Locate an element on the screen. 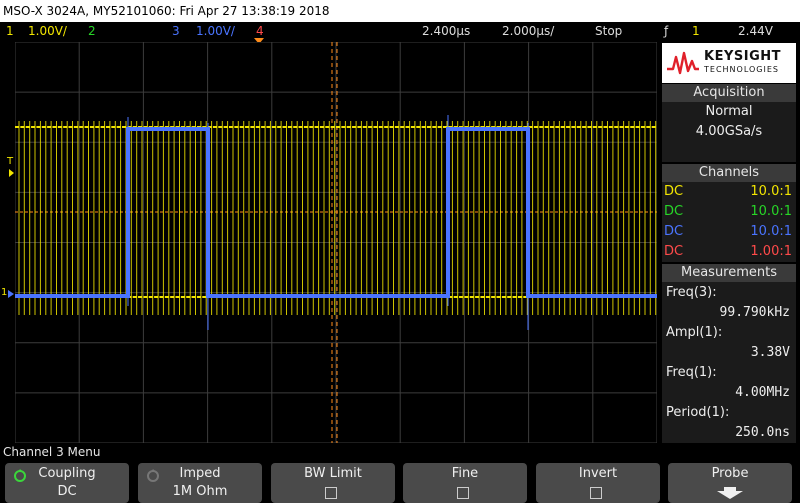  ch3-probe-ratio: 10.0:1 is located at coordinates (771, 231).